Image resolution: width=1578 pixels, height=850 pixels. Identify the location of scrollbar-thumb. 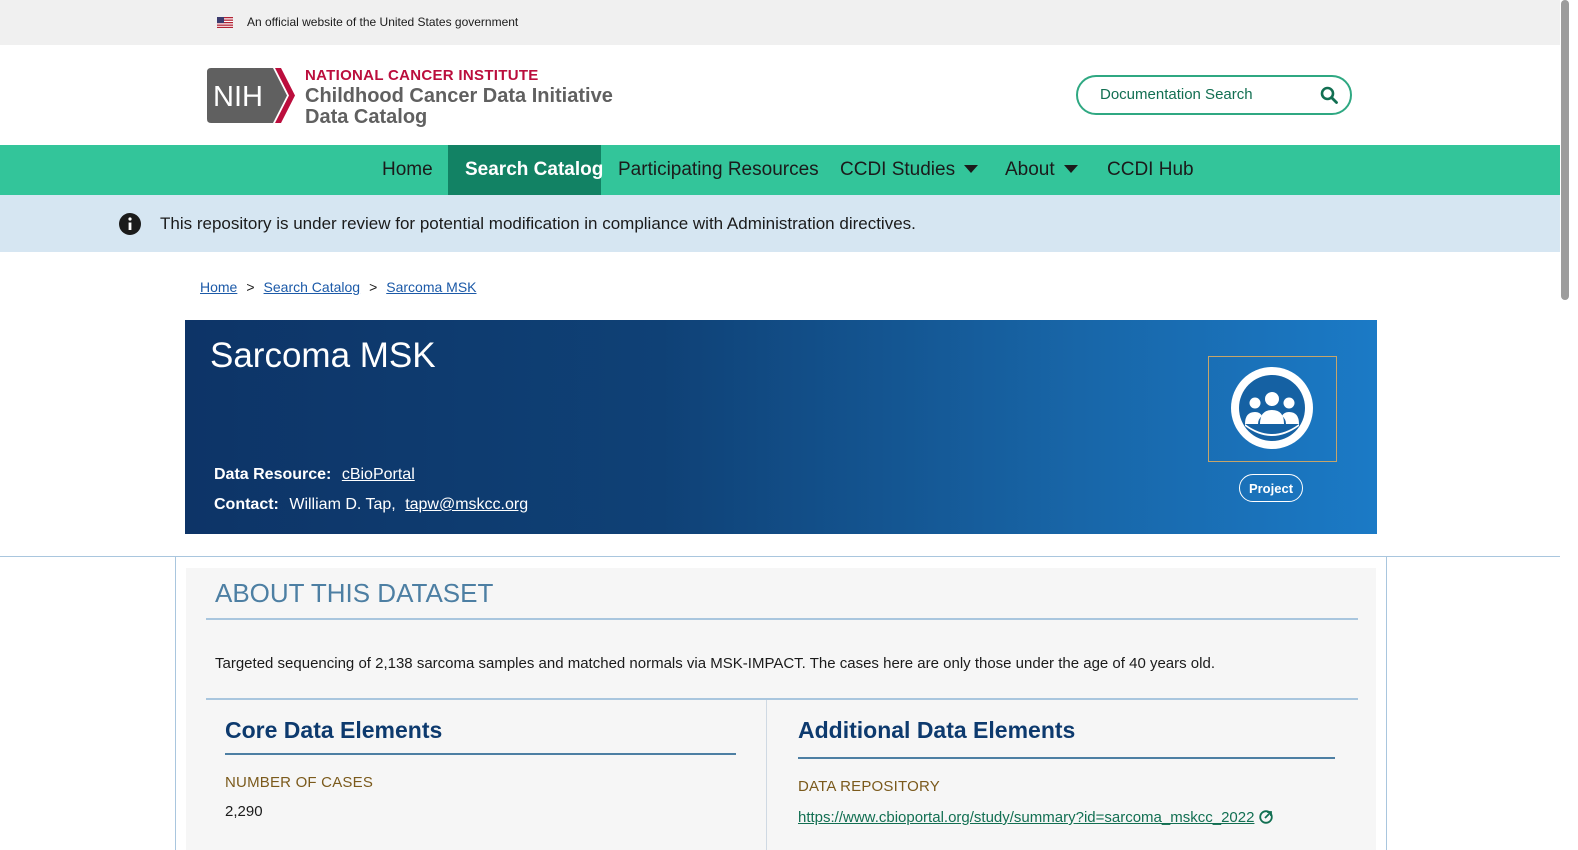
(1565, 150).